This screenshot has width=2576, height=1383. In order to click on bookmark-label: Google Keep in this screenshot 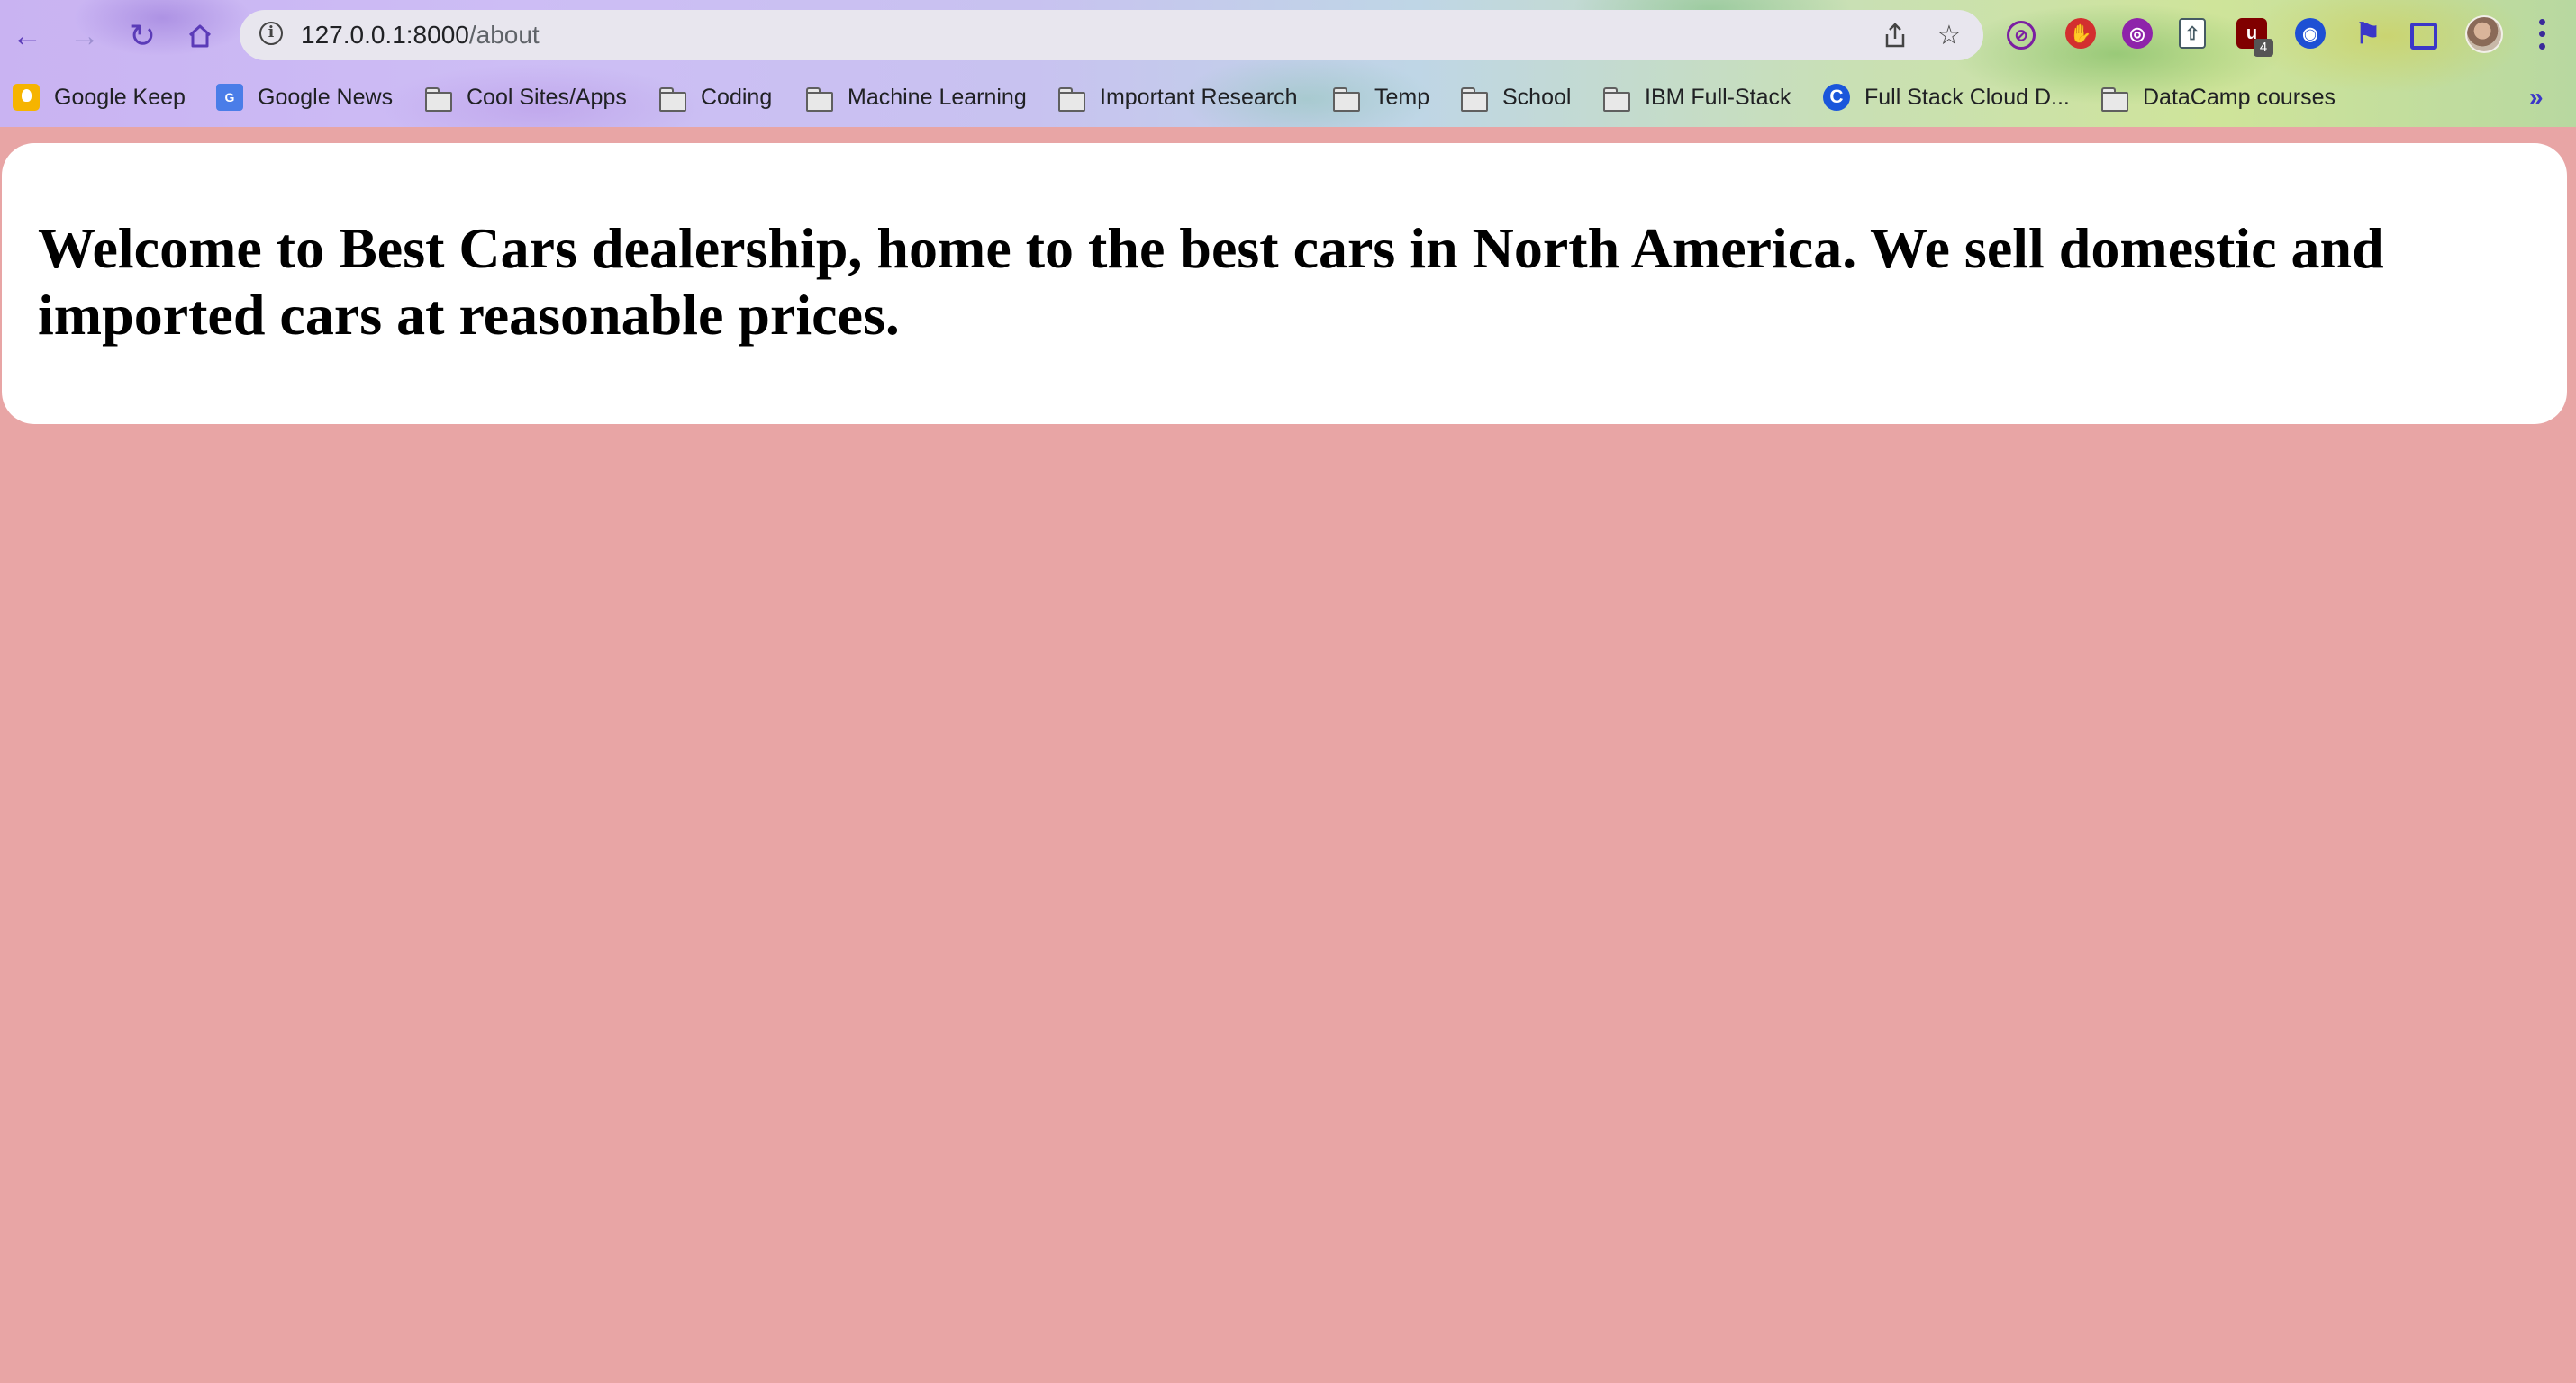, I will do `click(120, 97)`.